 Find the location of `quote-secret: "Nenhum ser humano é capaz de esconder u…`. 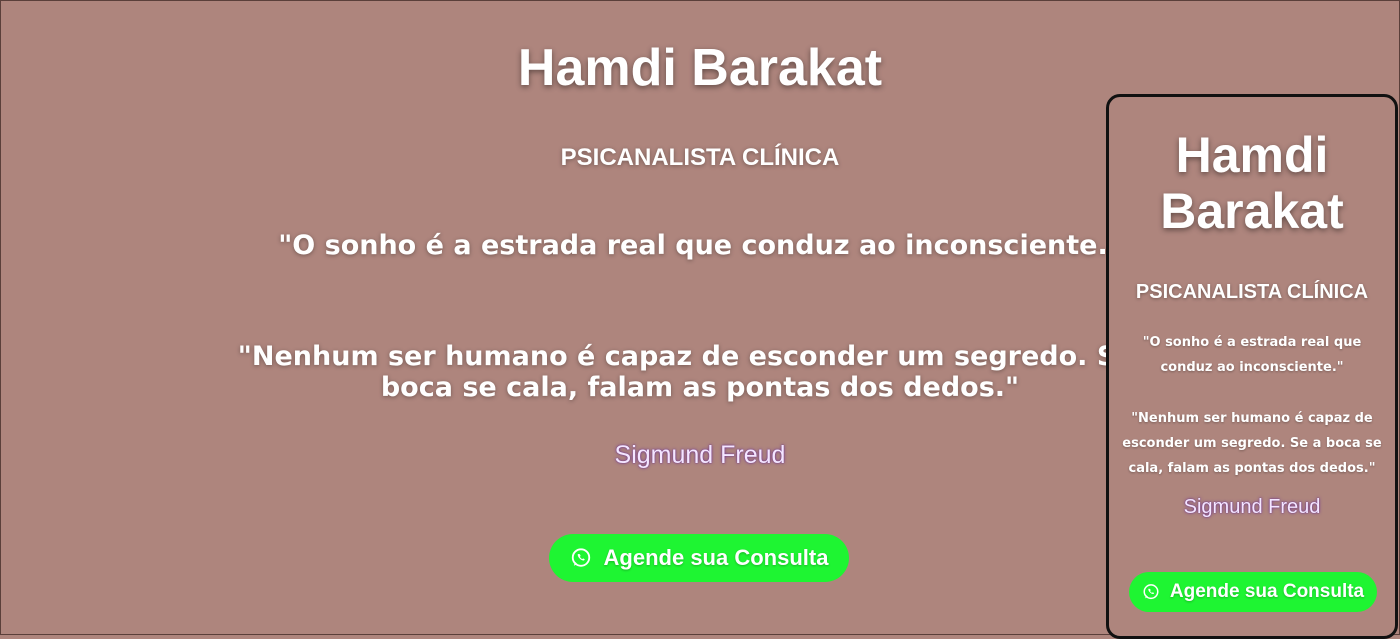

quote-secret: "Nenhum ser humano é capaz de esconder u… is located at coordinates (700, 372).